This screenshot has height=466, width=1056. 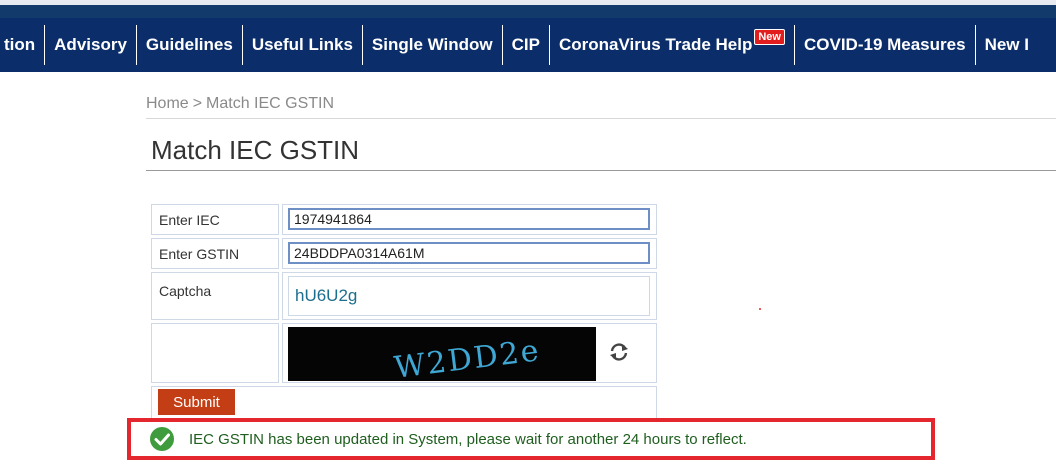 I want to click on breadcrumb-divider, so click(x=601, y=118).